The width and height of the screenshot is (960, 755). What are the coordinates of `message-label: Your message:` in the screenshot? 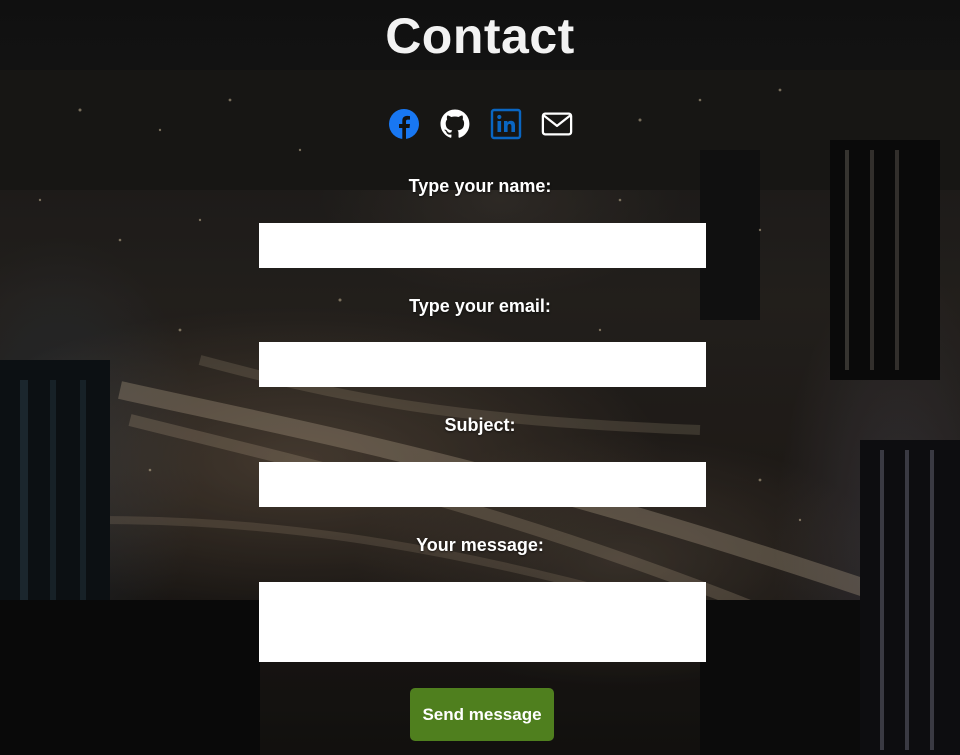 It's located at (480, 545).